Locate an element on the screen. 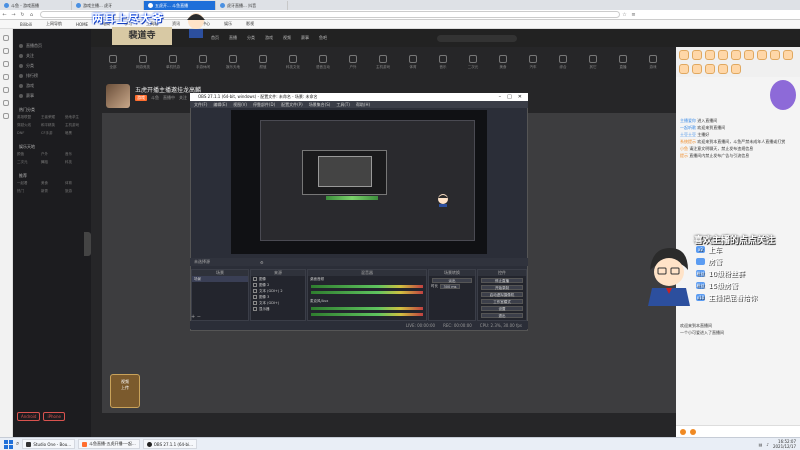  rail-download-icon is located at coordinates (6, 64).